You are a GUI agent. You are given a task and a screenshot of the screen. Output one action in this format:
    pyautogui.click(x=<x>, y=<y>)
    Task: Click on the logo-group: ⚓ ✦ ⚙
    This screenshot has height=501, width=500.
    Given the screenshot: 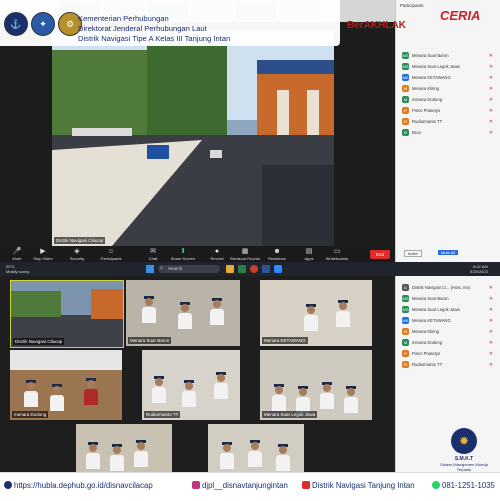 What is the action you would take?
    pyautogui.click(x=43, y=24)
    